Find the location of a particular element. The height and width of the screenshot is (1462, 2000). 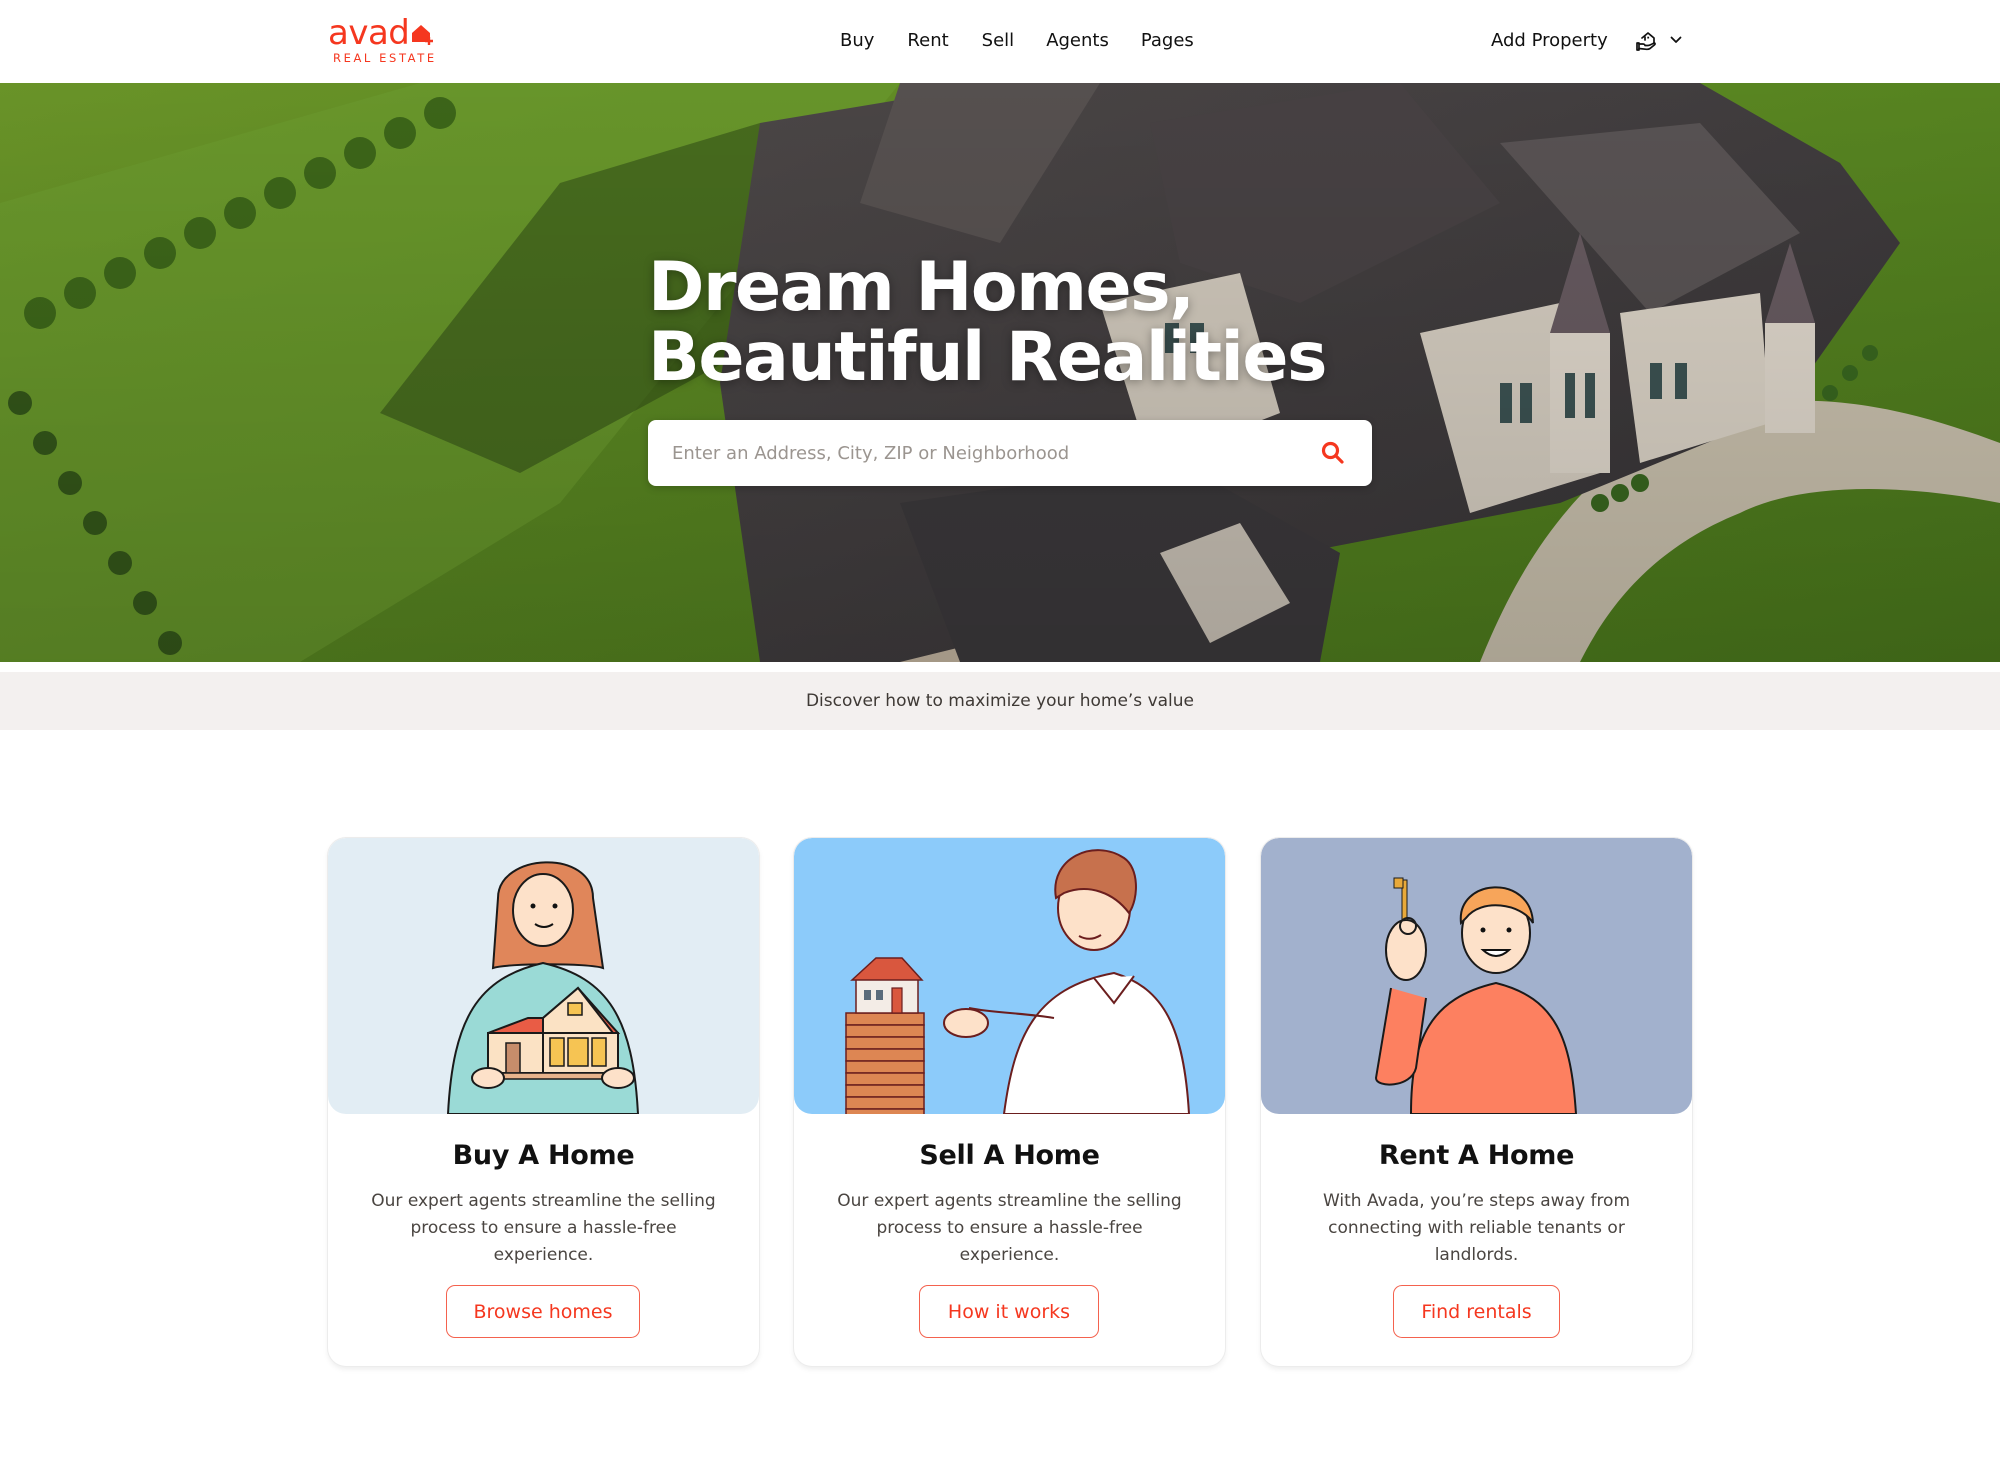

nav-item-buy: Buy is located at coordinates (857, 41).